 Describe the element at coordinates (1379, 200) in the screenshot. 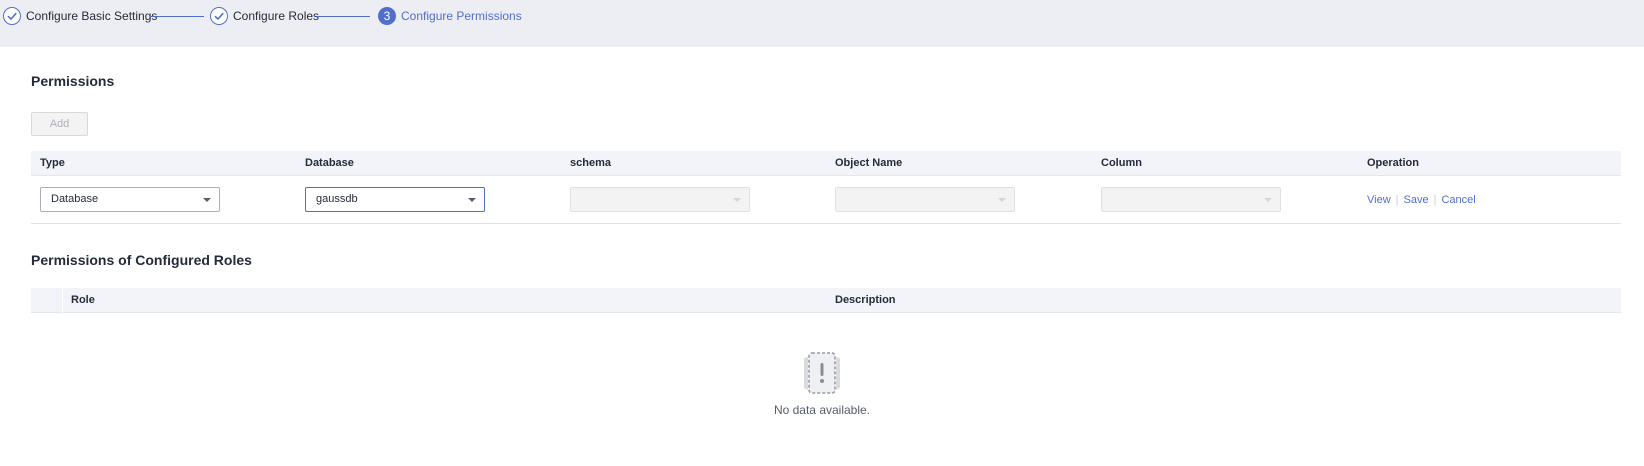

I see `view-link: View` at that location.